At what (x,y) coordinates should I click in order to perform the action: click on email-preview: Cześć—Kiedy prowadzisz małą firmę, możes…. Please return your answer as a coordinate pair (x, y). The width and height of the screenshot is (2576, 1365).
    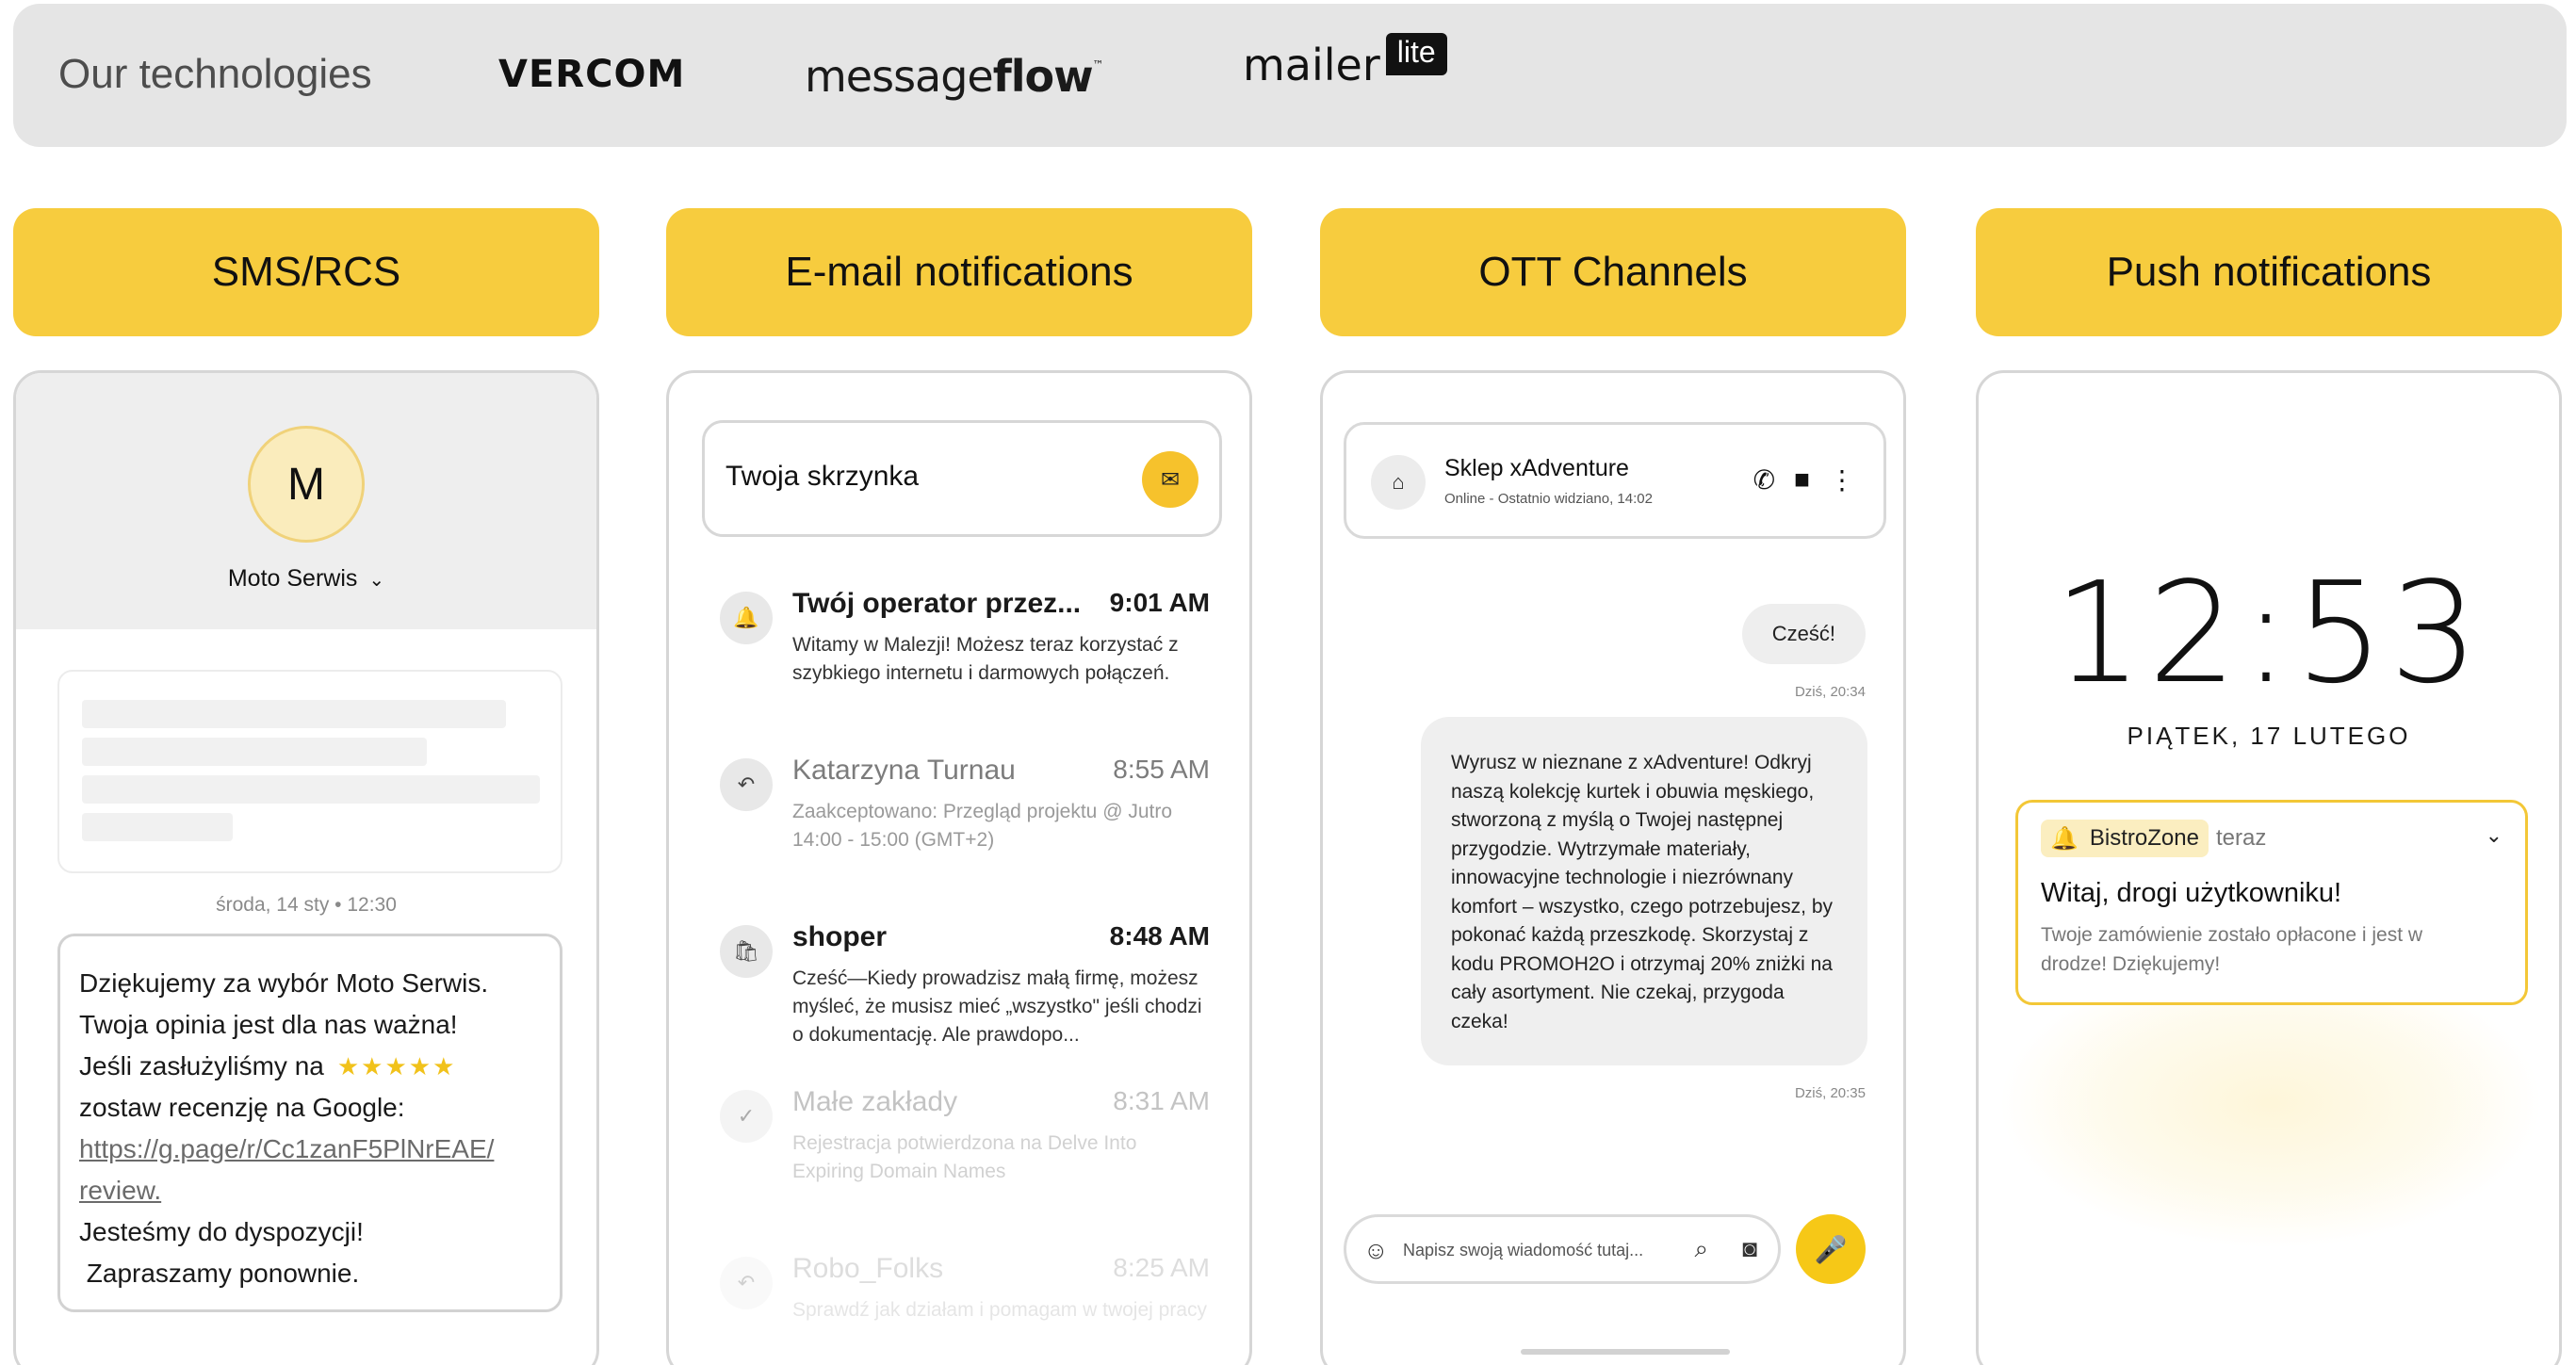
    Looking at the image, I should click on (997, 1006).